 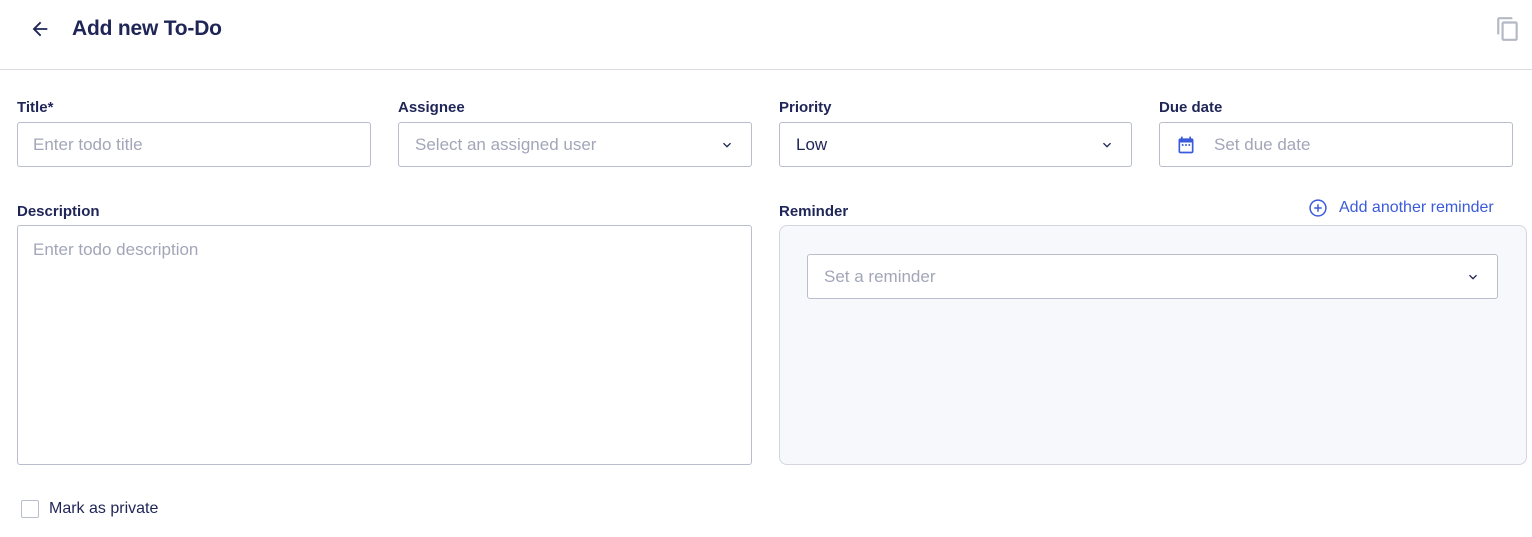 I want to click on reminder-placeholder: Set a reminder, so click(x=880, y=276).